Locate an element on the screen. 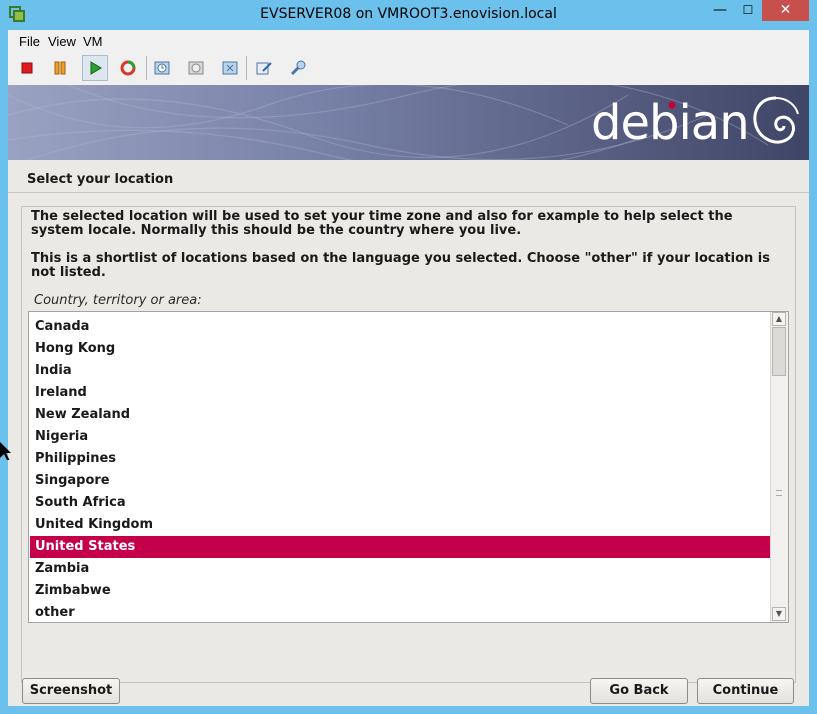 The height and width of the screenshot is (714, 817). play-button is located at coordinates (95, 68).